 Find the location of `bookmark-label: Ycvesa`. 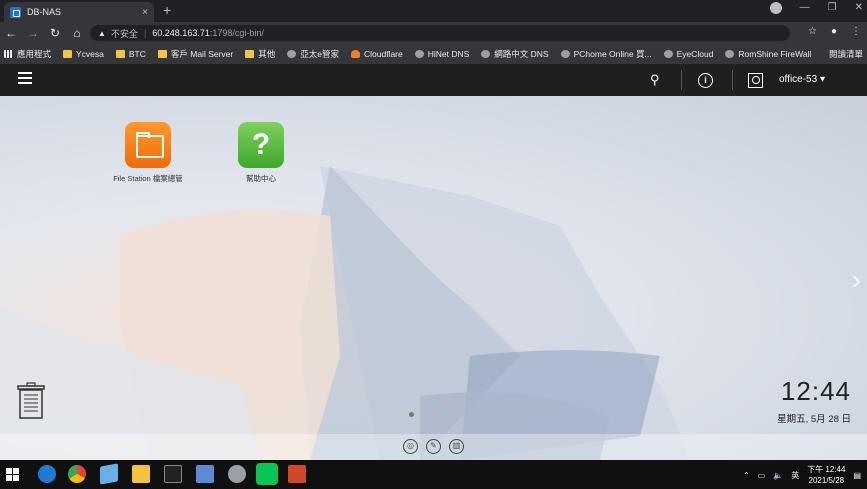

bookmark-label: Ycvesa is located at coordinates (90, 54).